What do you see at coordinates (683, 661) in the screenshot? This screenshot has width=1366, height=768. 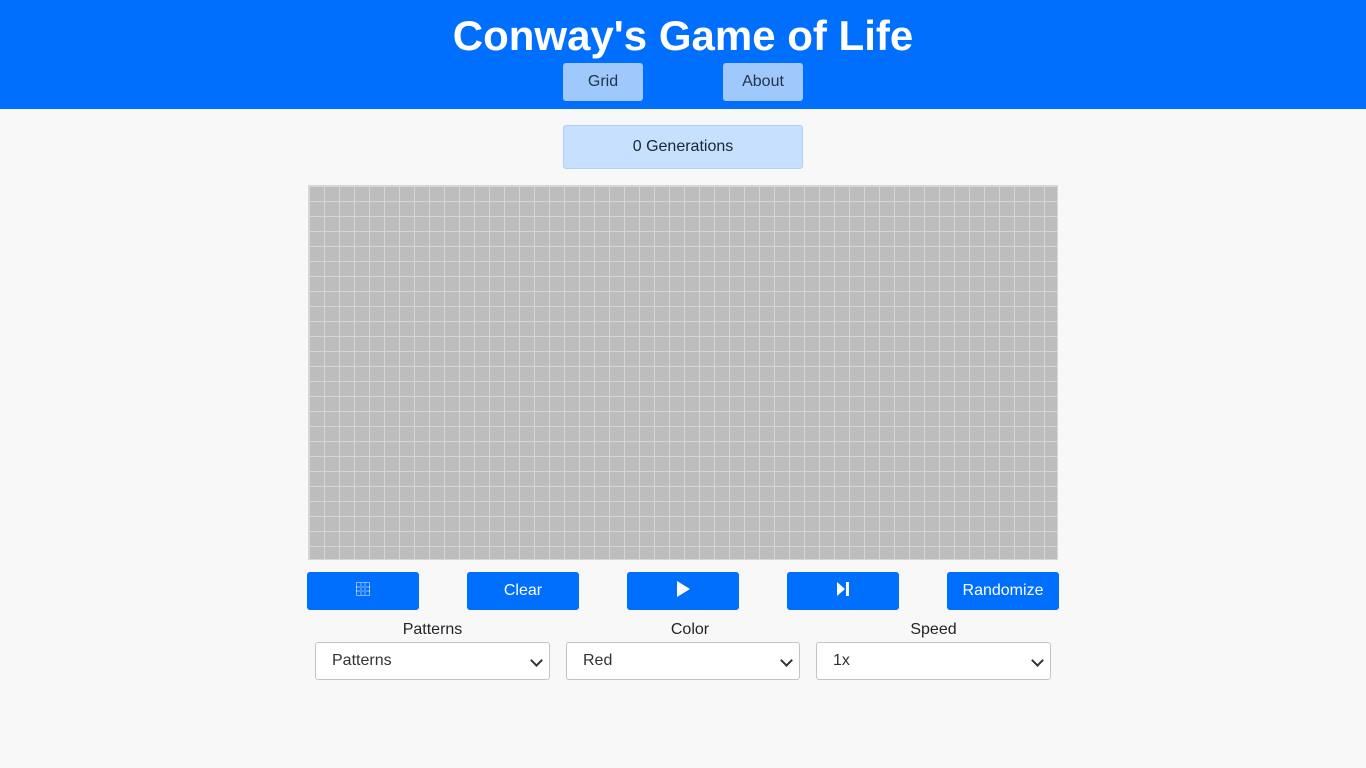 I see `color-select: Red` at bounding box center [683, 661].